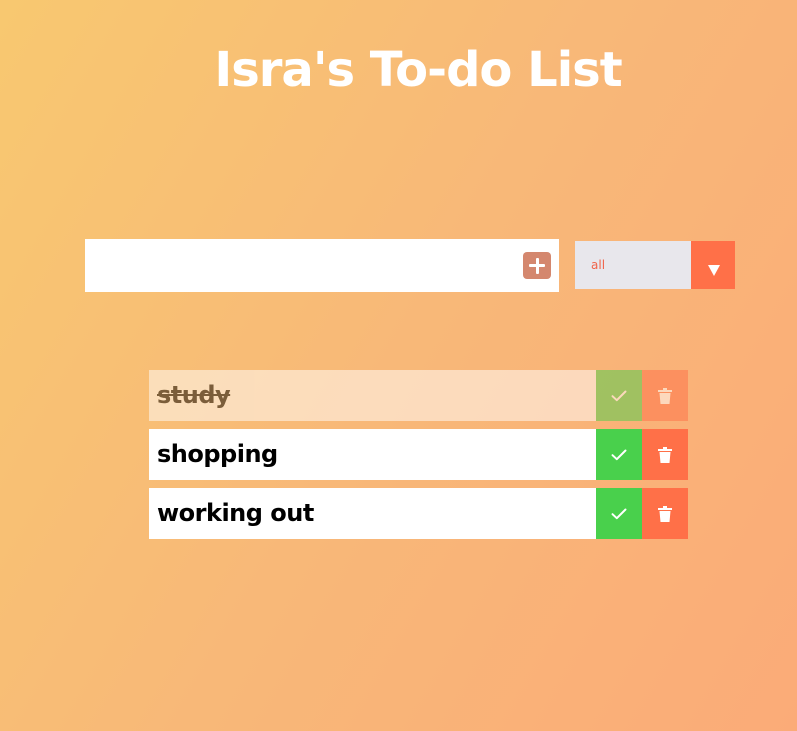 The image size is (797, 731). Describe the element at coordinates (194, 395) in the screenshot. I see `todo-item-text: study` at that location.